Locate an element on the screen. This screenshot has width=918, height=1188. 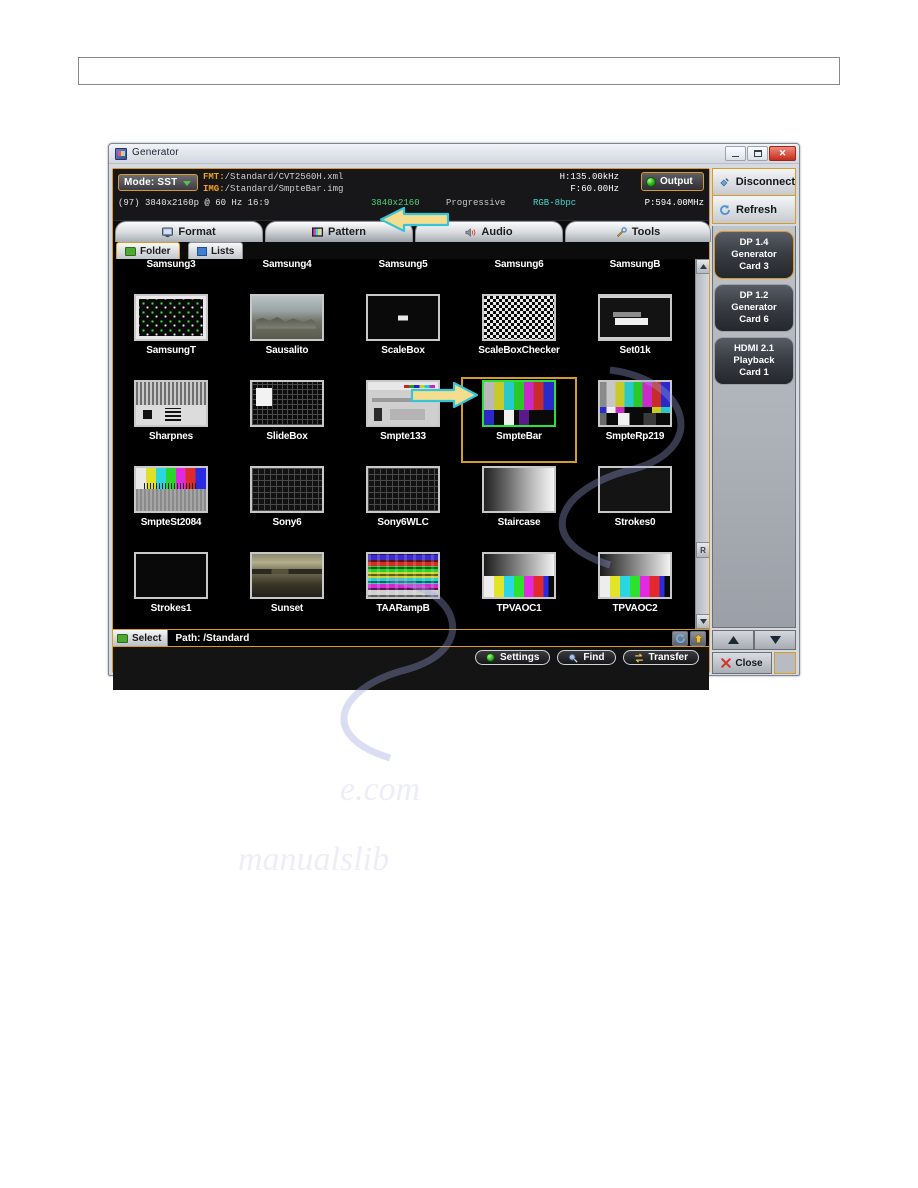
pattern-item: SmpteRp219 is located at coordinates (635, 420).